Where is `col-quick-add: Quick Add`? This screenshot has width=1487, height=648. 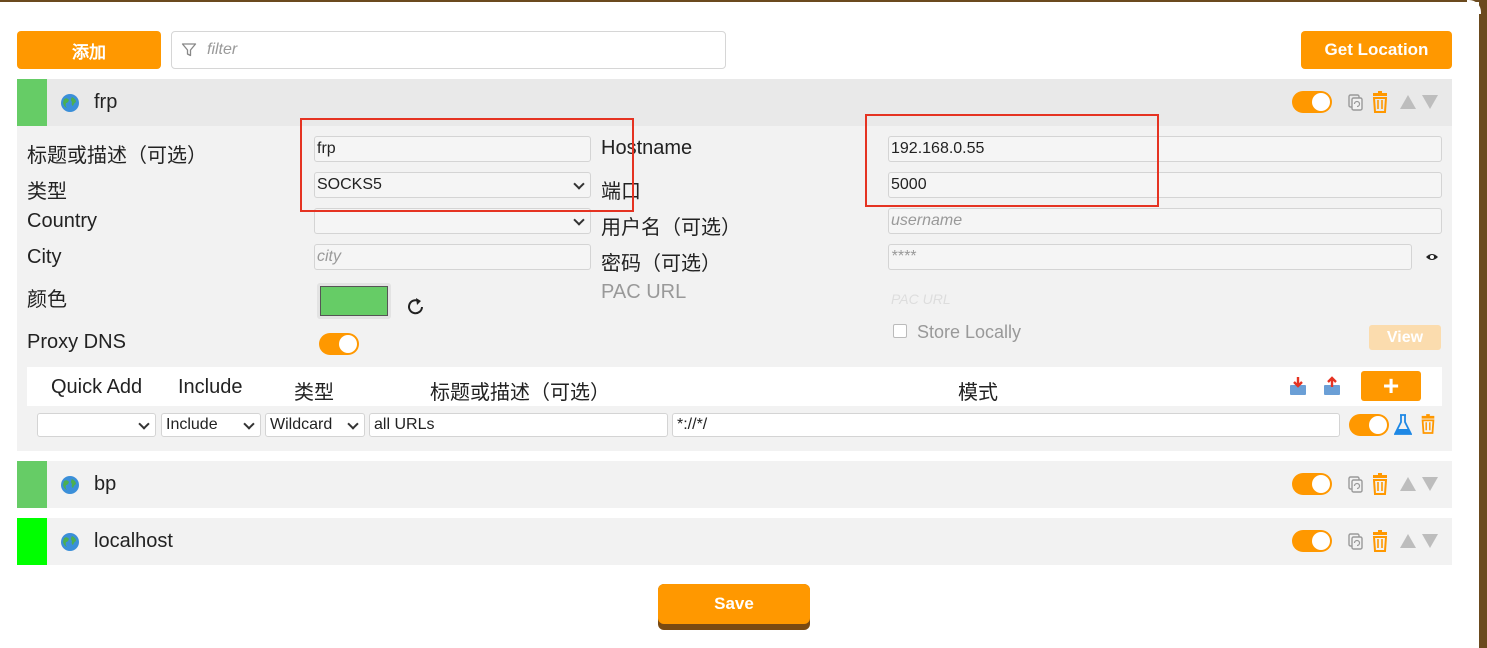
col-quick-add: Quick Add is located at coordinates (97, 387).